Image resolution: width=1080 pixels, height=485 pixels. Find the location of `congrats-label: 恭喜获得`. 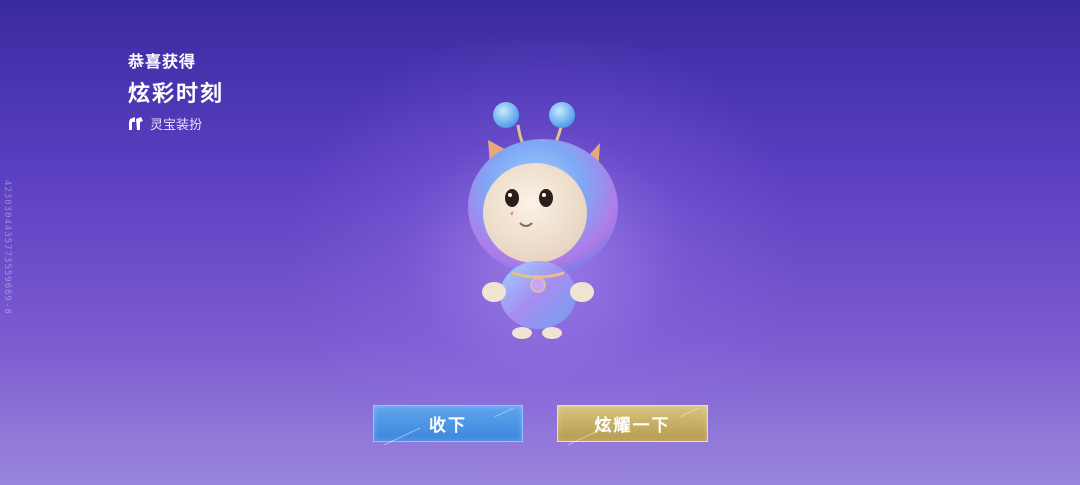

congrats-label: 恭喜获得 is located at coordinates (162, 61).